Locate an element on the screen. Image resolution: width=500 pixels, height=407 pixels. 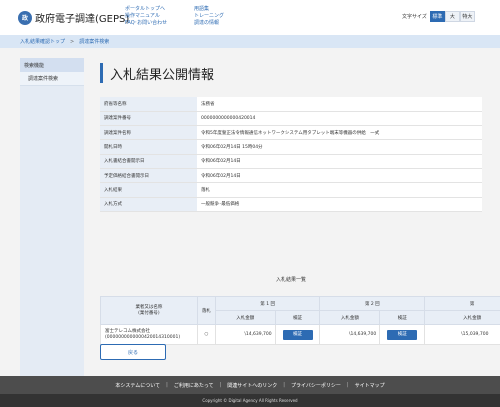
info-label: 調達案件番号 is located at coordinates (148, 119).